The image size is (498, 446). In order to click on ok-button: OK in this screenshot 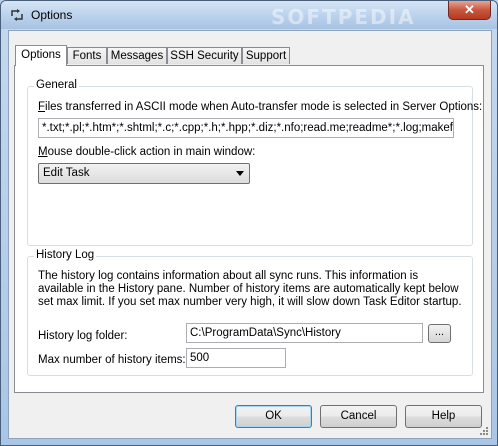, I will do `click(273, 416)`.